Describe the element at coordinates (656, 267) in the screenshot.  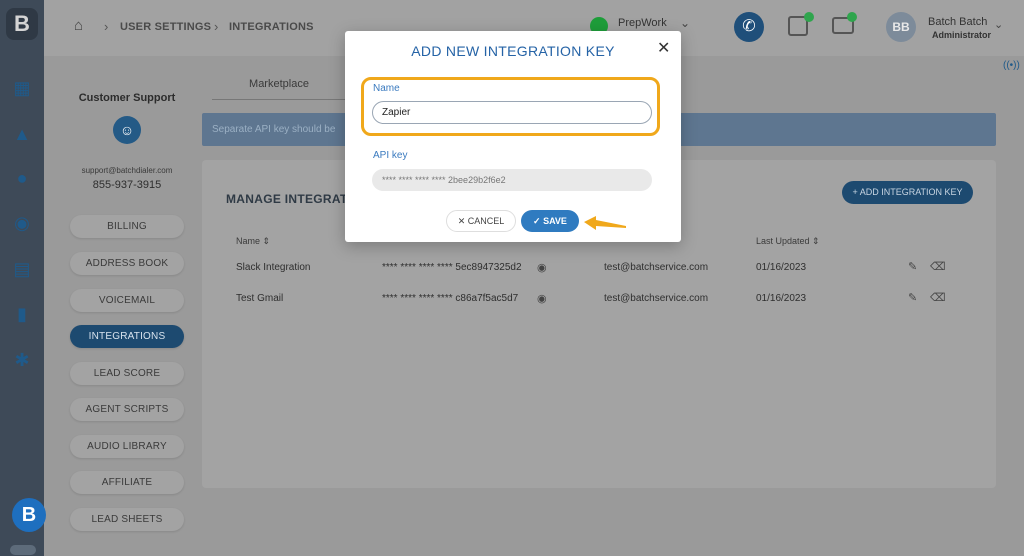
I see `row-1-created-by: test@batchservice.com` at that location.